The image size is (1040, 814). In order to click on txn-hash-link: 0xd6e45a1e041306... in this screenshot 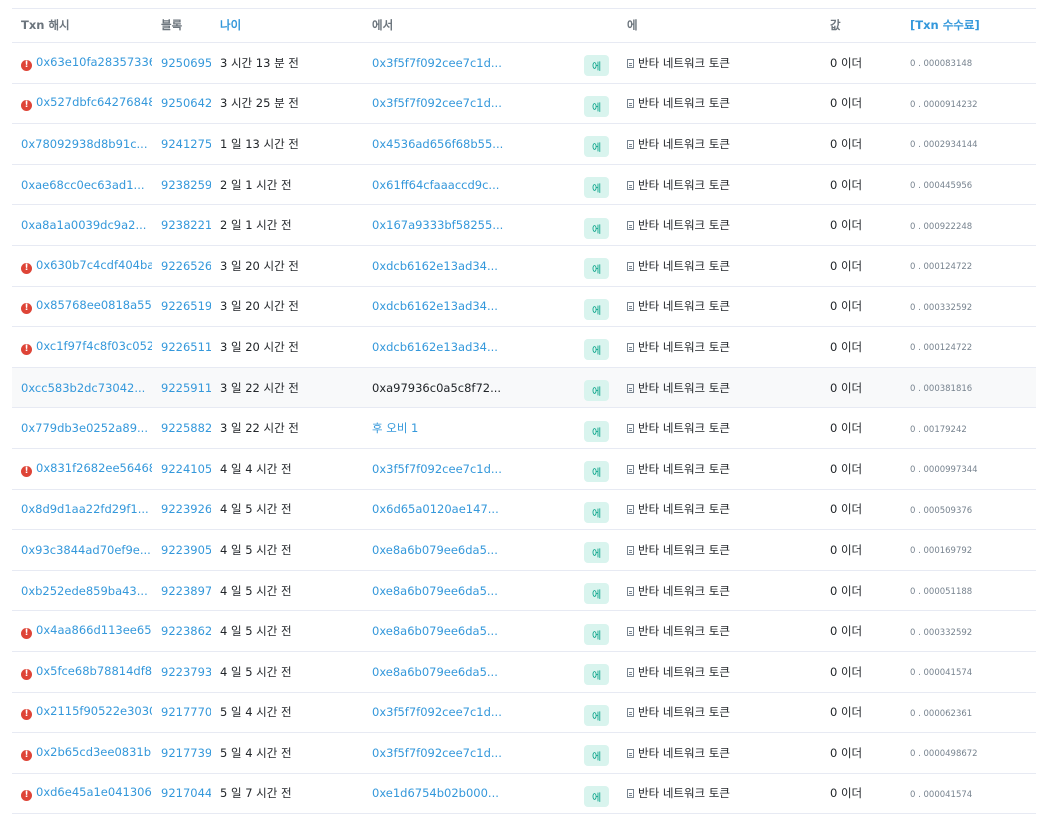, I will do `click(94, 792)`.